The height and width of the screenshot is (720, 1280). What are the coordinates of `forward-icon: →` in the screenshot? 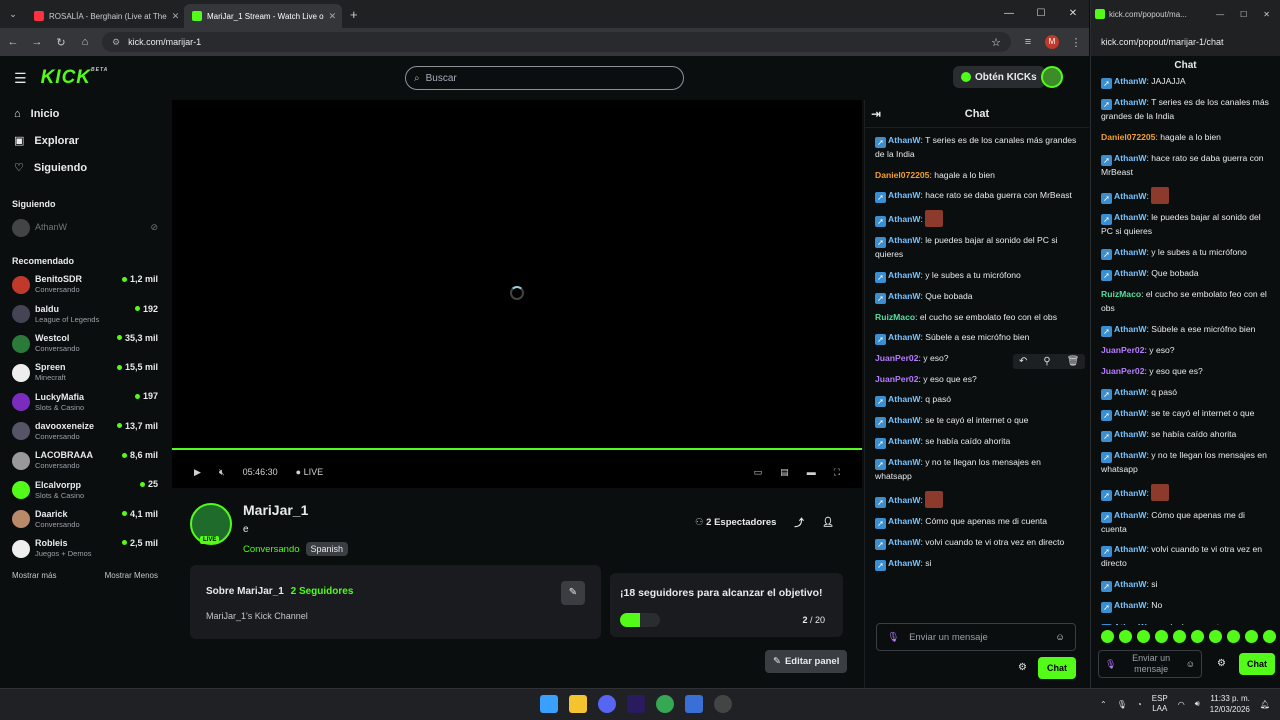 It's located at (37, 42).